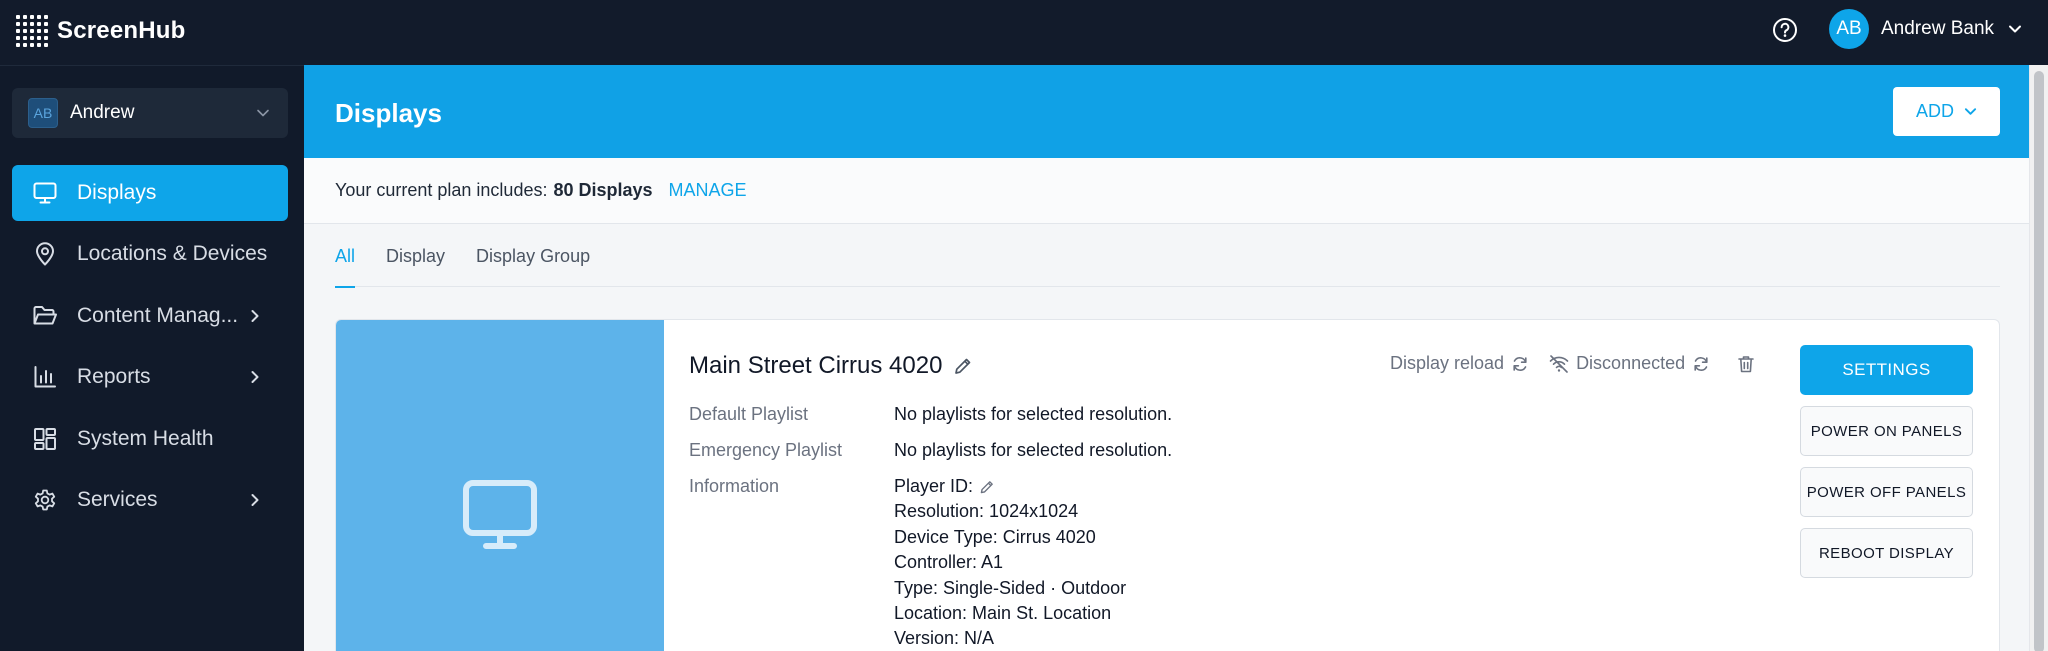 The height and width of the screenshot is (651, 2048). Describe the element at coordinates (441, 190) in the screenshot. I see `plan-label: Your current plan includes:` at that location.